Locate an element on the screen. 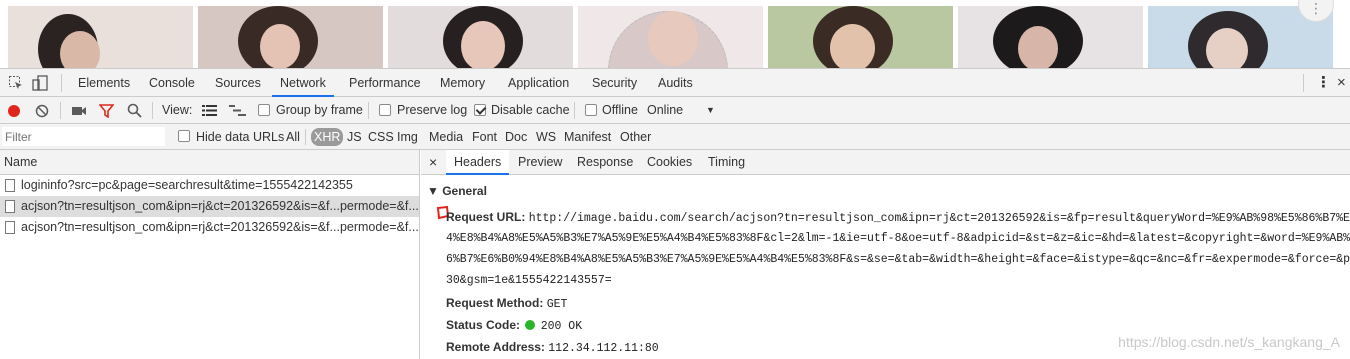 This screenshot has width=1350, height=359. close-devtools-icon: × is located at coordinates (1341, 83).